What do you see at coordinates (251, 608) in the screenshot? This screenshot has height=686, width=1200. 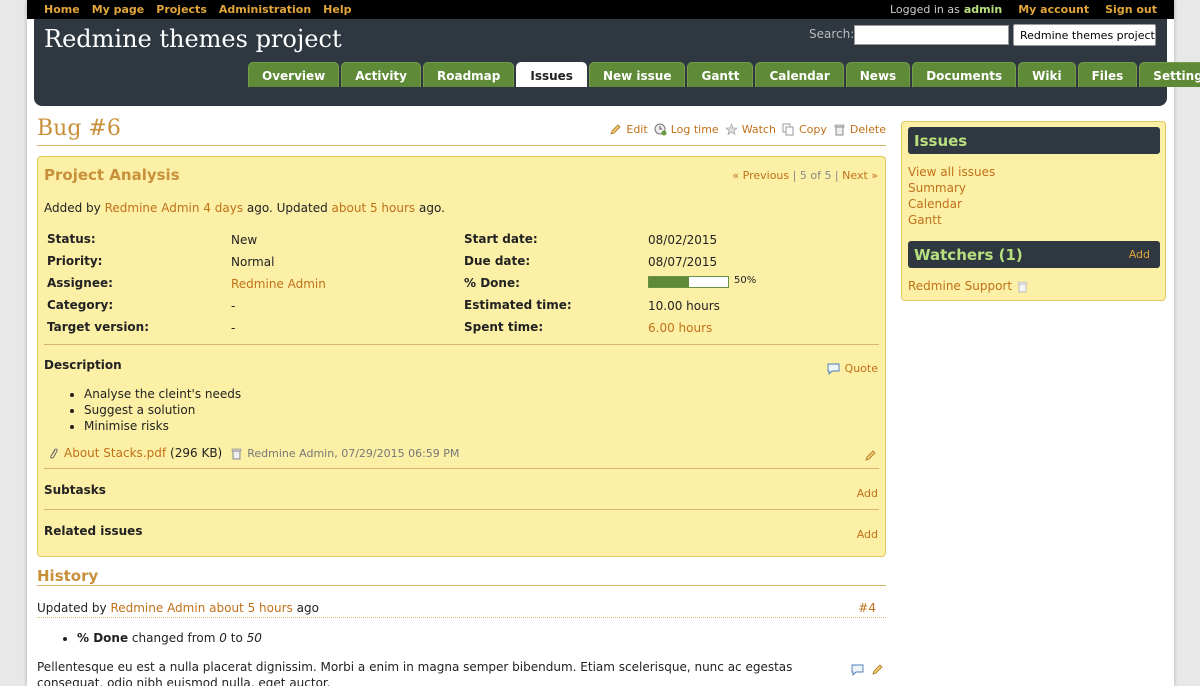 I see `journal-time-link: about 5 hours` at bounding box center [251, 608].